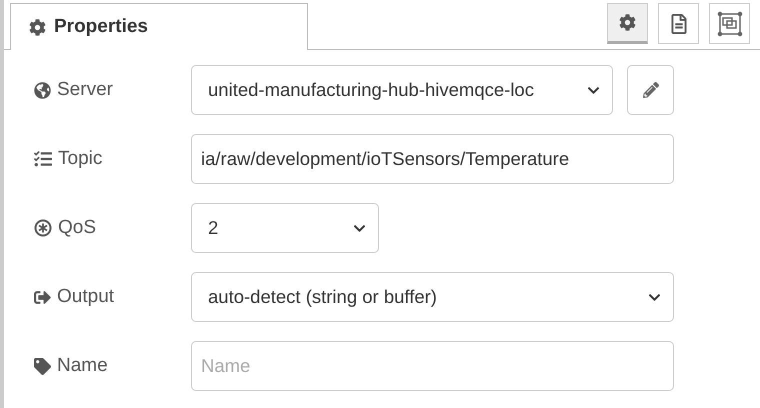  I want to click on select-field: auto-detect (string or buffer), so click(432, 297).